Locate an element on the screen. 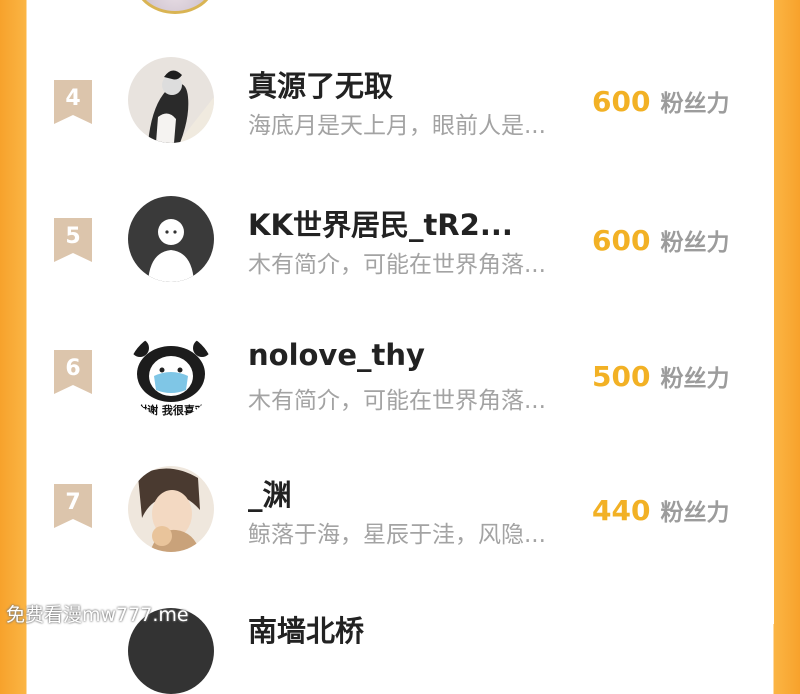 Image resolution: width=800 pixels, height=694 pixels. rank-badge: 7 is located at coordinates (73, 506).